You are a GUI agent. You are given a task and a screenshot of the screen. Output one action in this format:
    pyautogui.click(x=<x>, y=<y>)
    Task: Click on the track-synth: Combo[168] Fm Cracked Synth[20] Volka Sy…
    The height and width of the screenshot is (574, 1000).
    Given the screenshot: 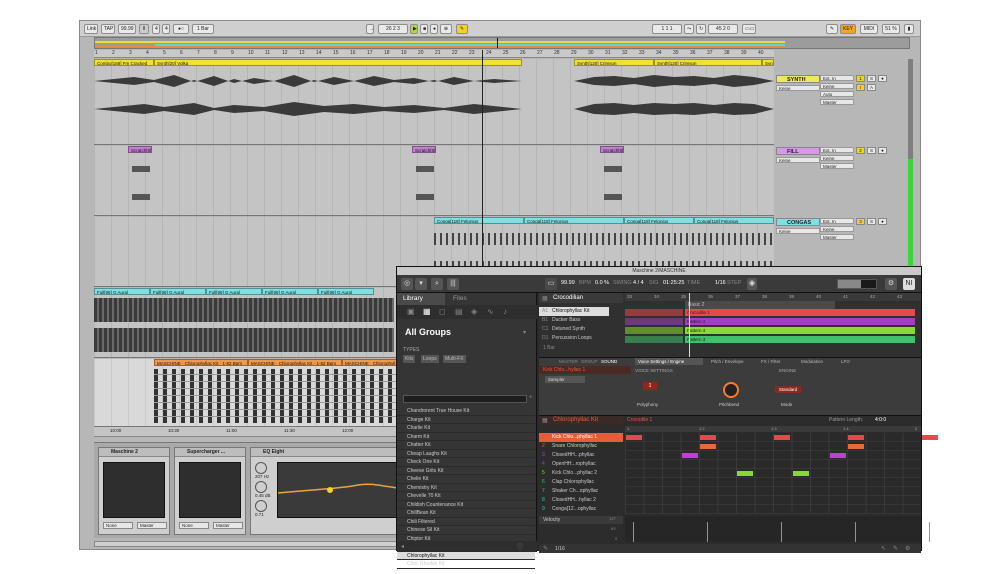 What is the action you would take?
    pyautogui.click(x=434, y=102)
    